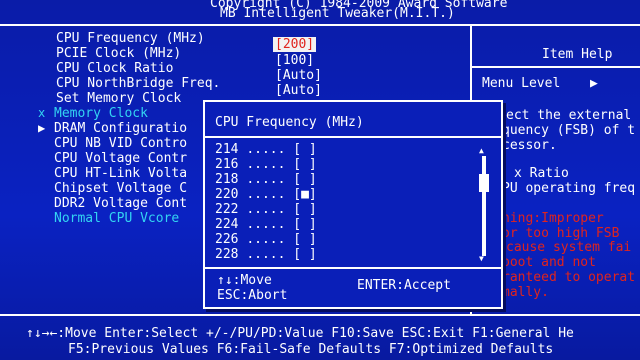 This screenshot has width=640, height=360. I want to click on menu-level-arrow-icon: ▶, so click(594, 83).